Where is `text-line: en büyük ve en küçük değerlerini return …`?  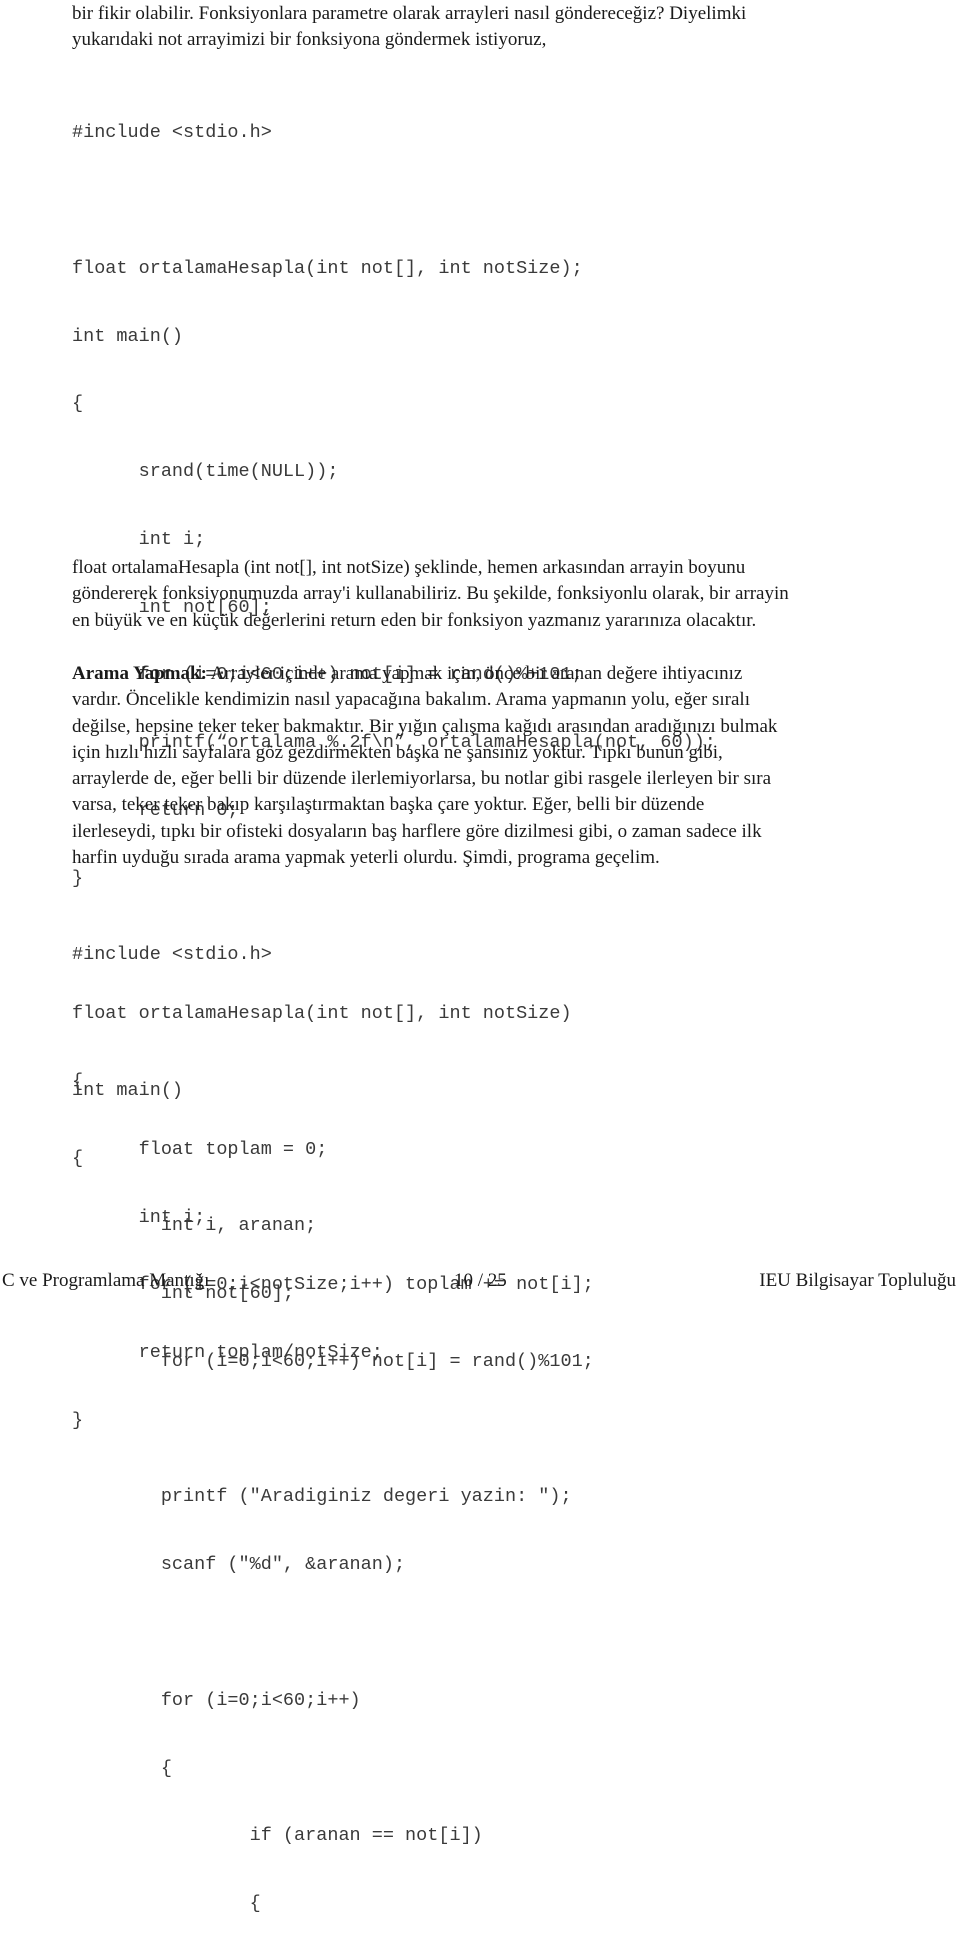 text-line: en büyük ve en küçük değerlerini return … is located at coordinates (414, 620).